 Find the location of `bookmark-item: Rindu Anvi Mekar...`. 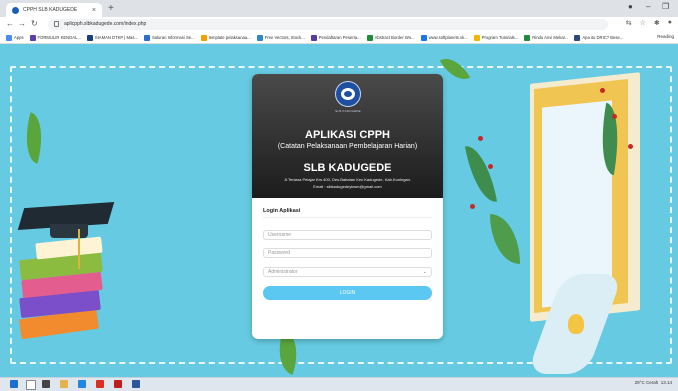

bookmark-item: Rindu Anvi Mekar... is located at coordinates (546, 37).